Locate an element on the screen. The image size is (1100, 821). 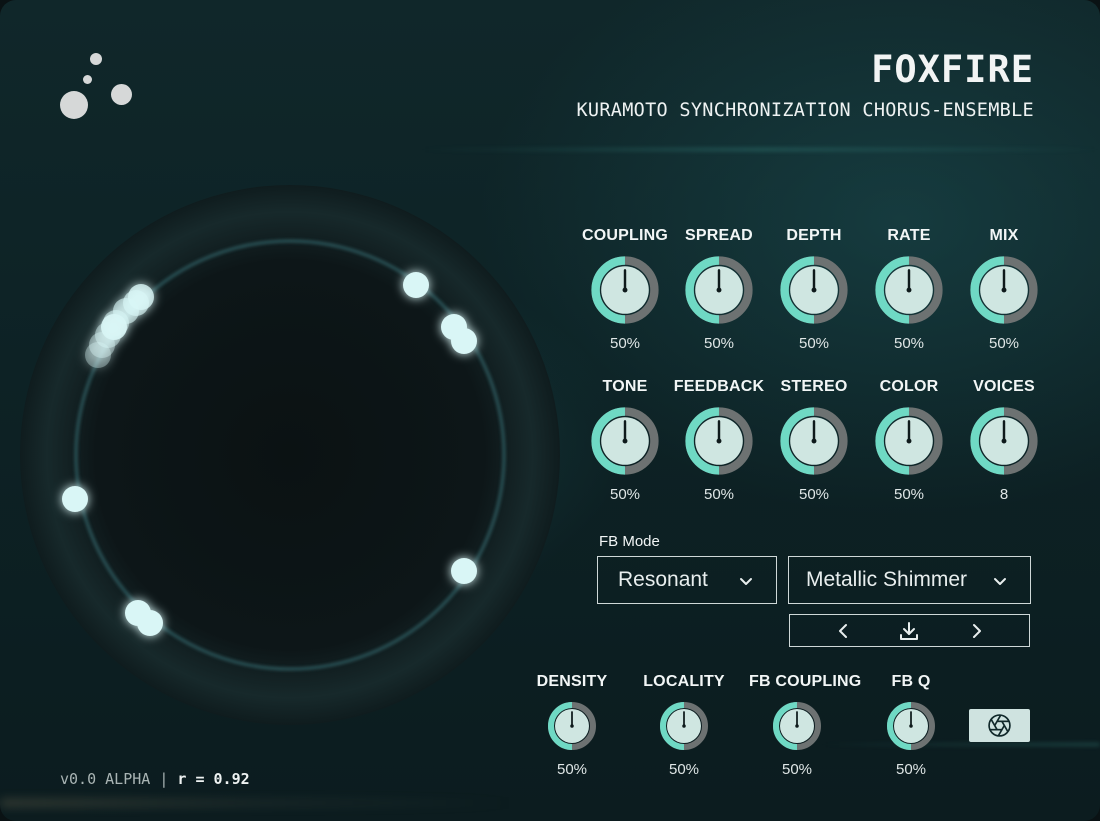
knob-feedback: FEEDBACK 50% is located at coordinates (719, 440).